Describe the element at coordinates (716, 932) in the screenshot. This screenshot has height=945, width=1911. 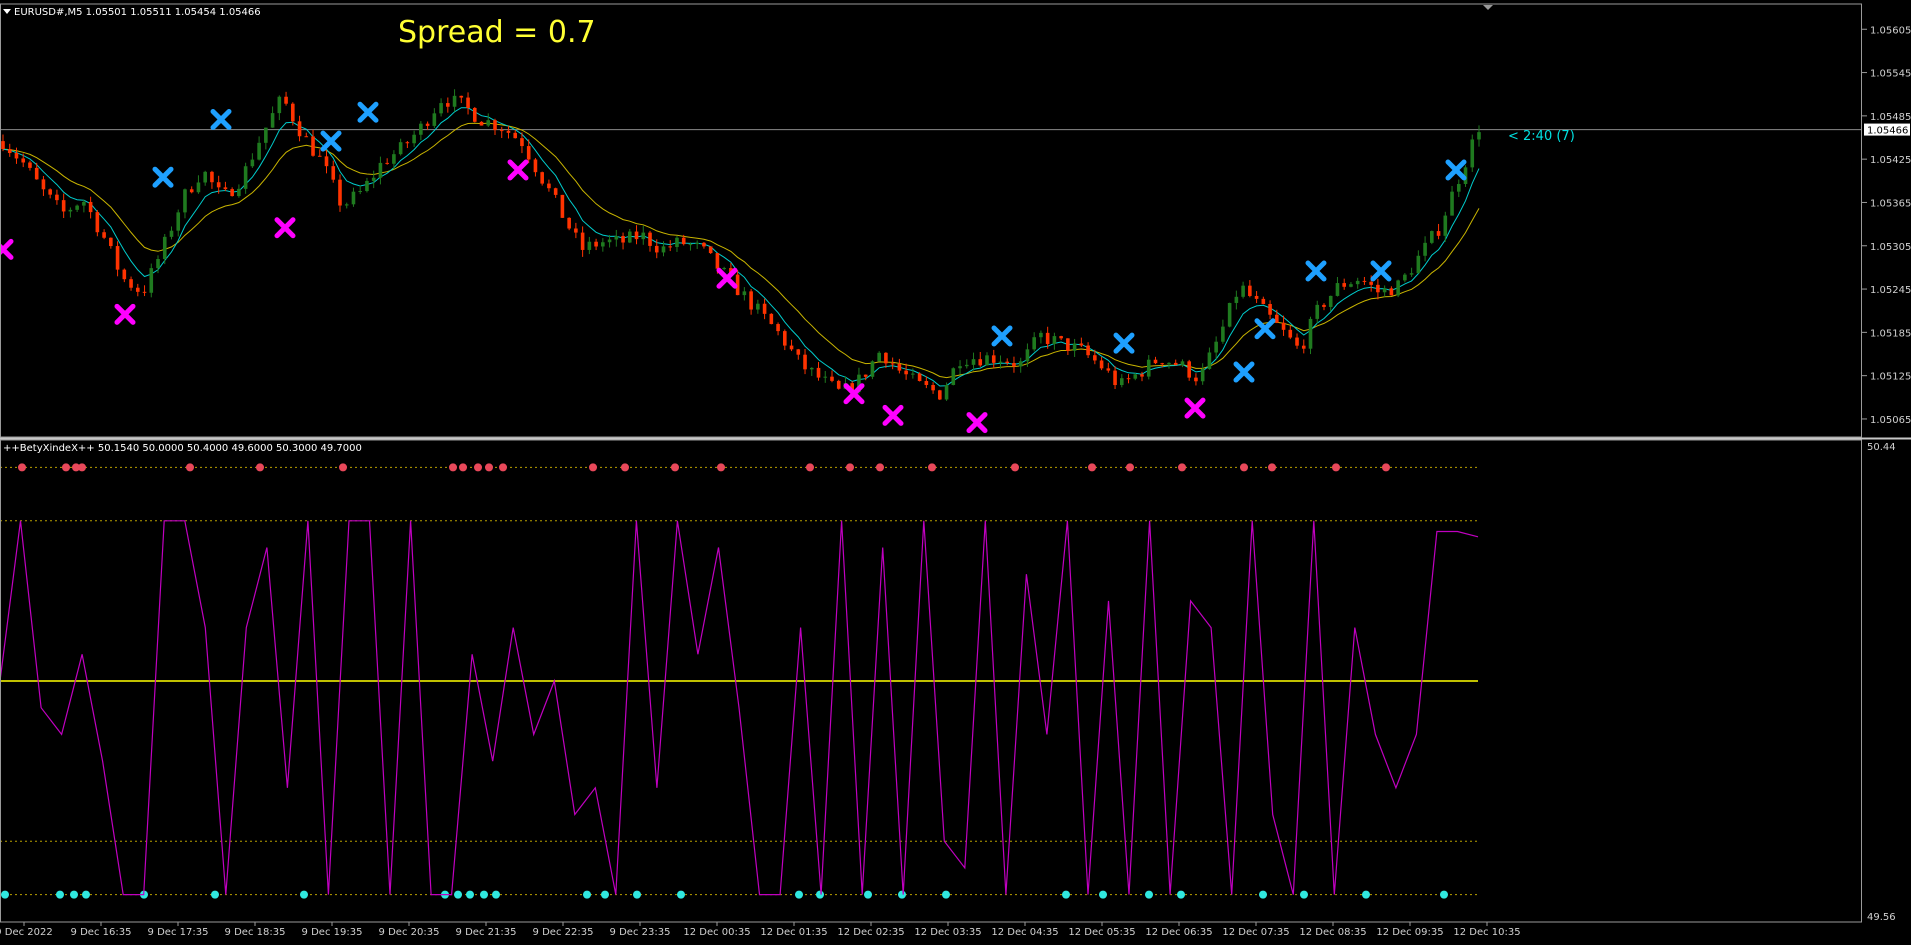
I see `time-tick-label: 12 Dec 00:35` at that location.